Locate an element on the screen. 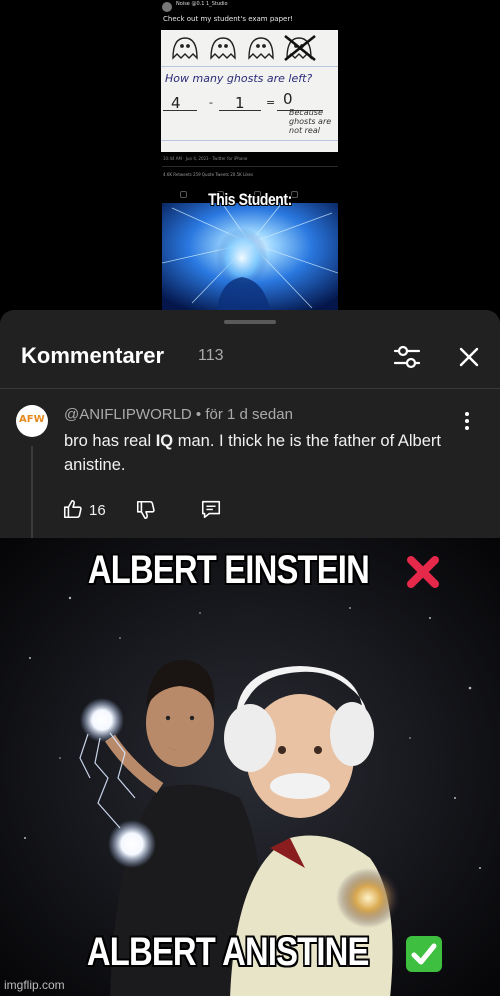 Image resolution: width=500 pixels, height=996 pixels. top-caption: ALBERT EINSTEIN is located at coordinates (250, 570).